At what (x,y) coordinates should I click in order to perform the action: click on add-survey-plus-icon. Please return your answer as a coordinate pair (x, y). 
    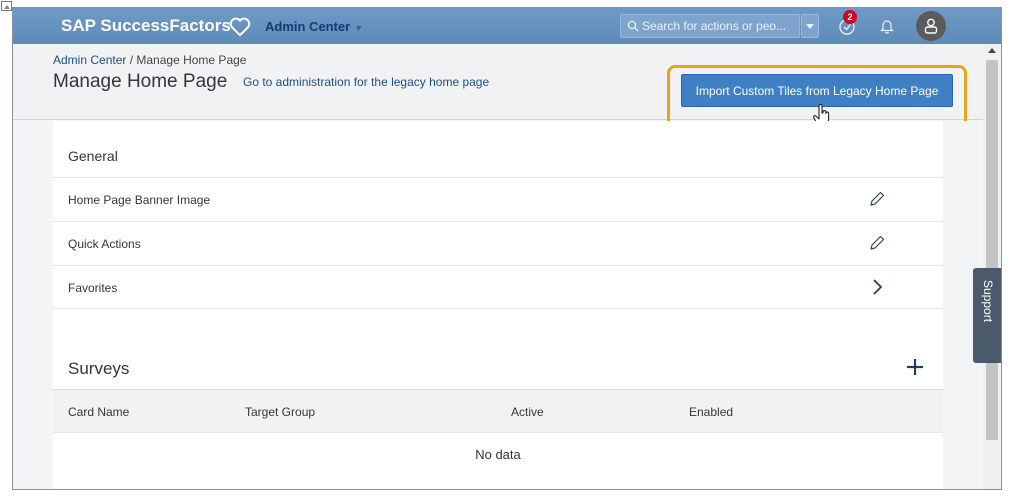
    Looking at the image, I should click on (915, 369).